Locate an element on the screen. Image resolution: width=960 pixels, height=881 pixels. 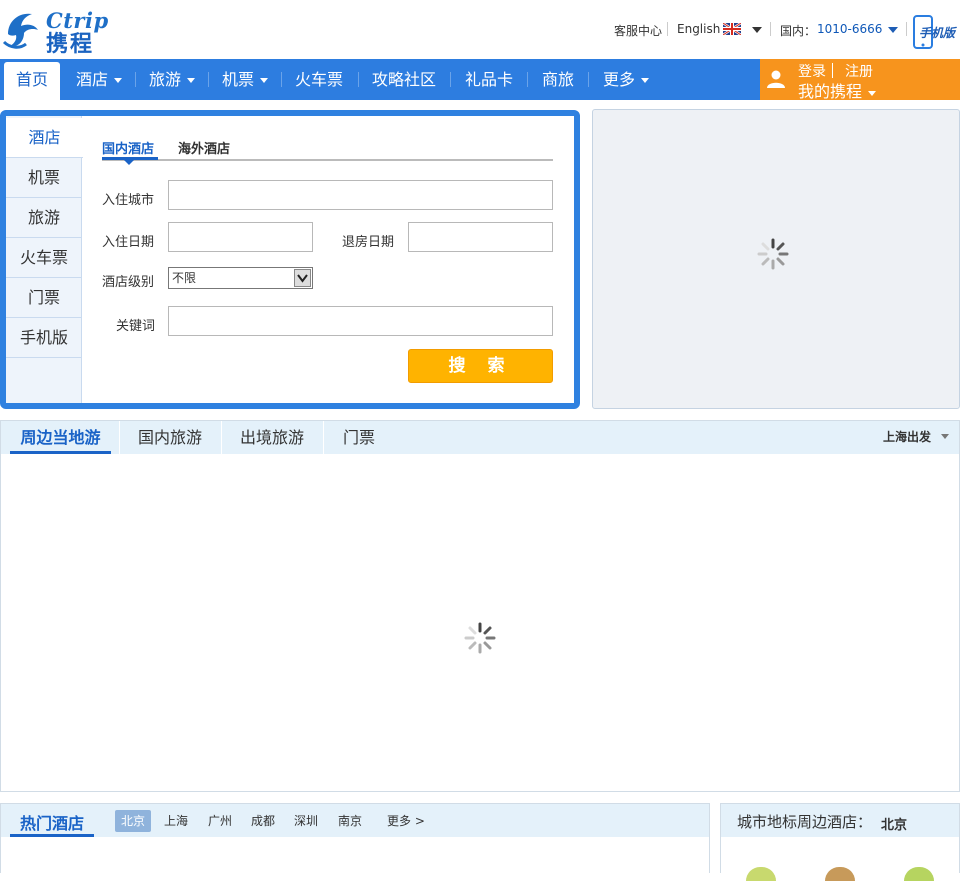
nav-item-community: 攻略社区 is located at coordinates (404, 79).